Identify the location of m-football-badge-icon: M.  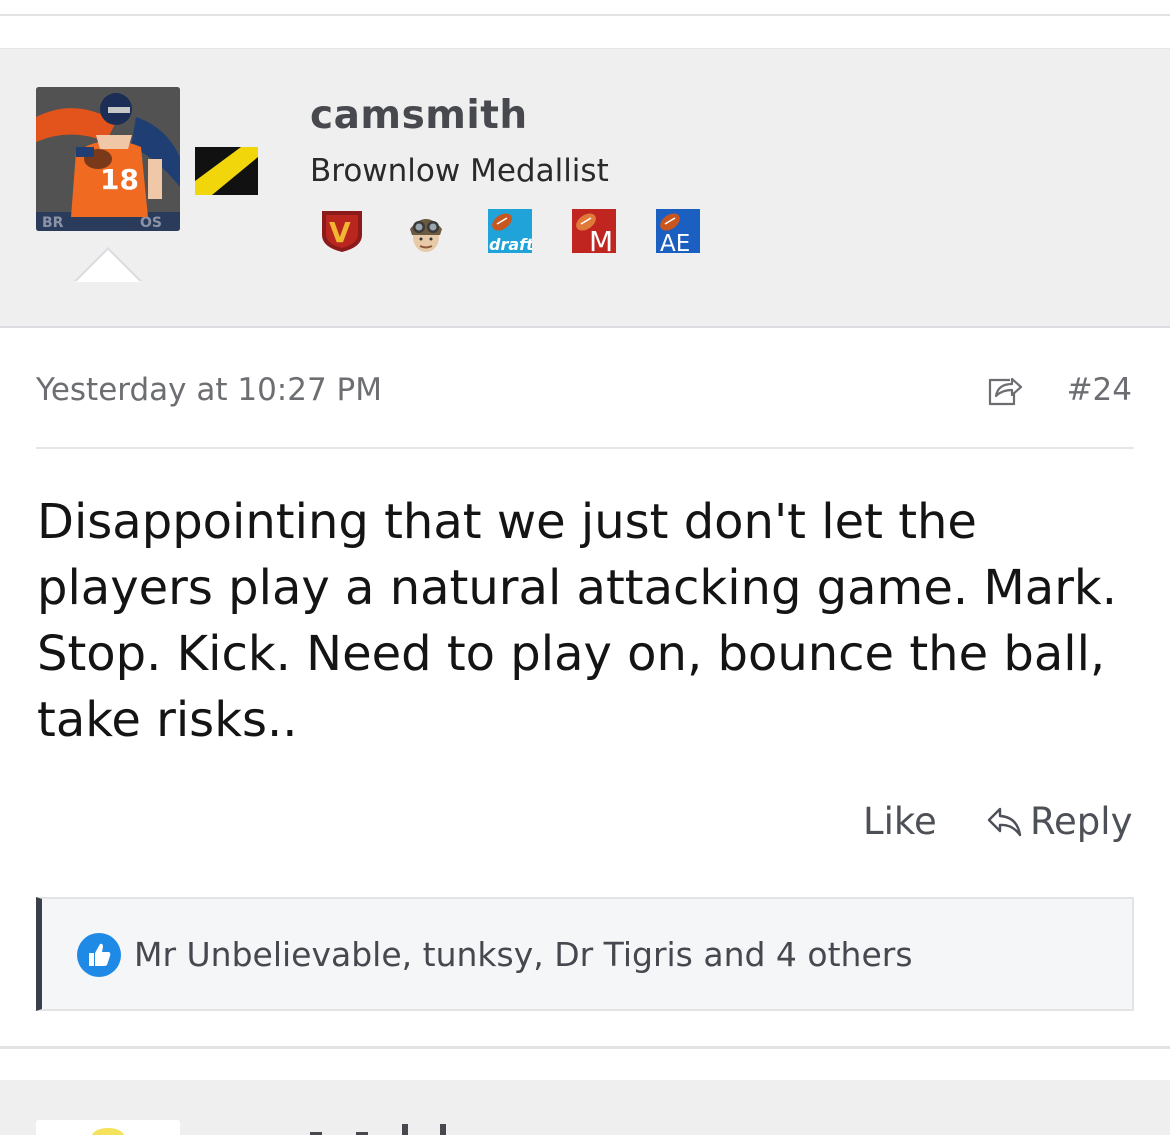
(594, 233).